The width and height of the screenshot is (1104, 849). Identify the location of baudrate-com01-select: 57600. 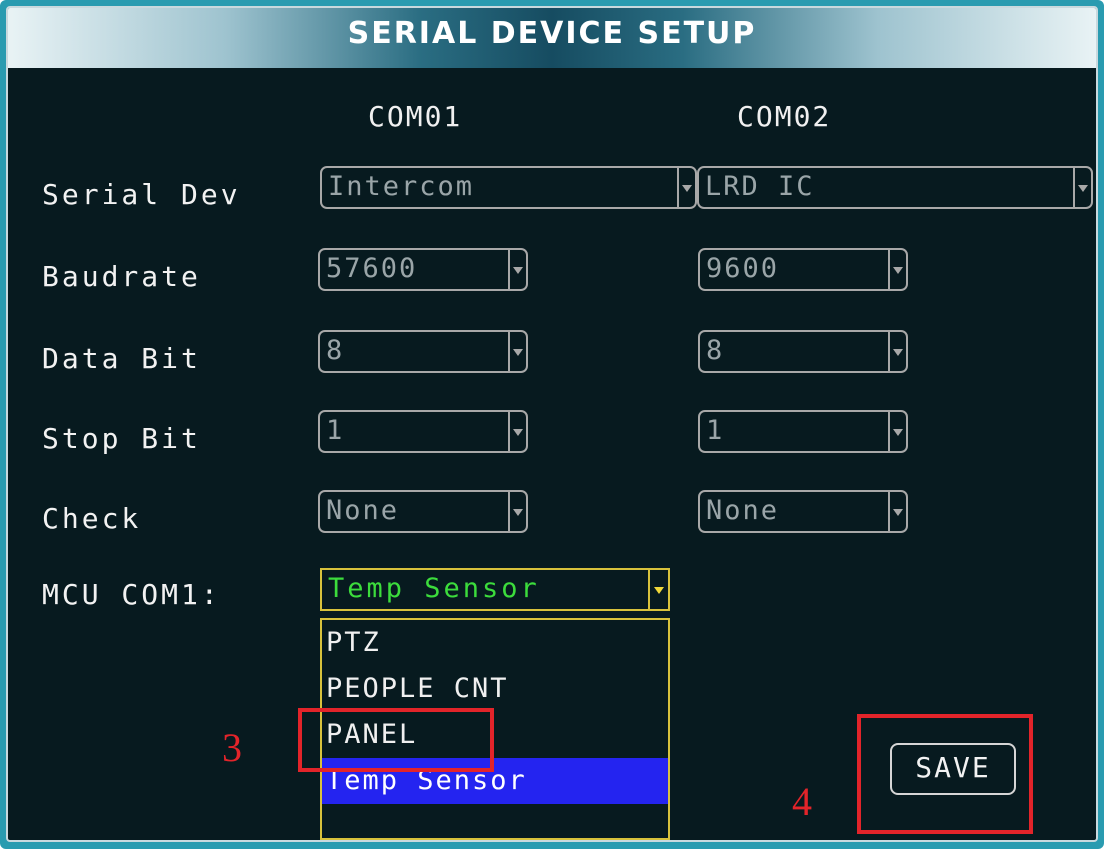
(423, 269).